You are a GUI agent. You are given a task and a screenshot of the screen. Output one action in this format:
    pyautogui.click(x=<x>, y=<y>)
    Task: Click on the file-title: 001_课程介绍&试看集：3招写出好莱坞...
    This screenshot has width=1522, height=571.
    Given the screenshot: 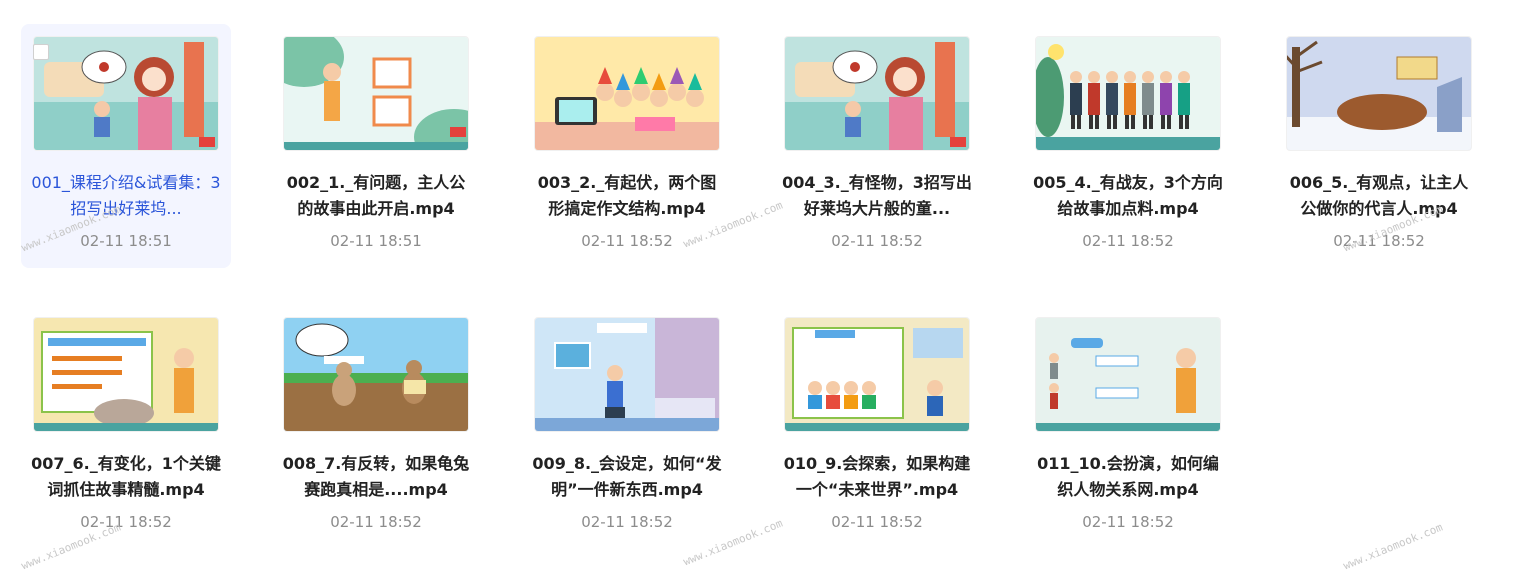 What is the action you would take?
    pyautogui.click(x=126, y=196)
    